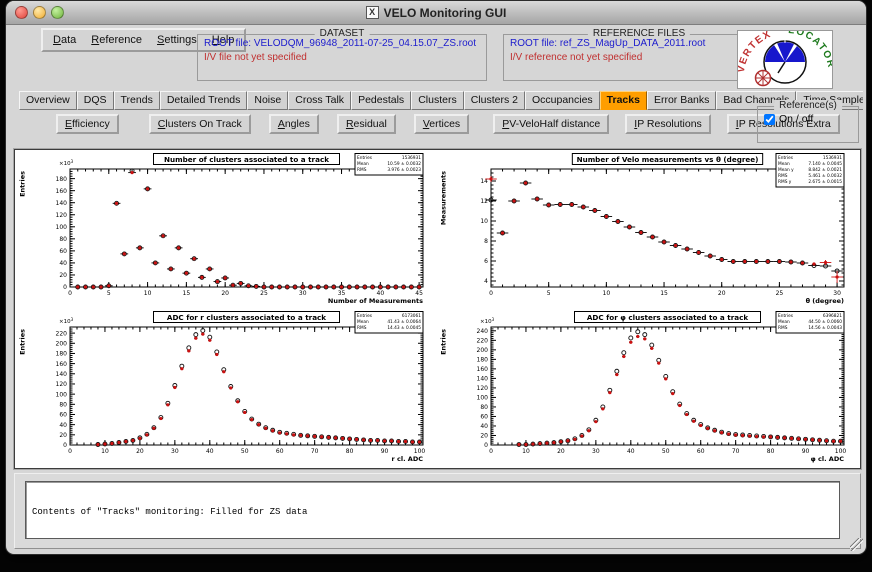  I want to click on tab-trends: Trends, so click(136, 100).